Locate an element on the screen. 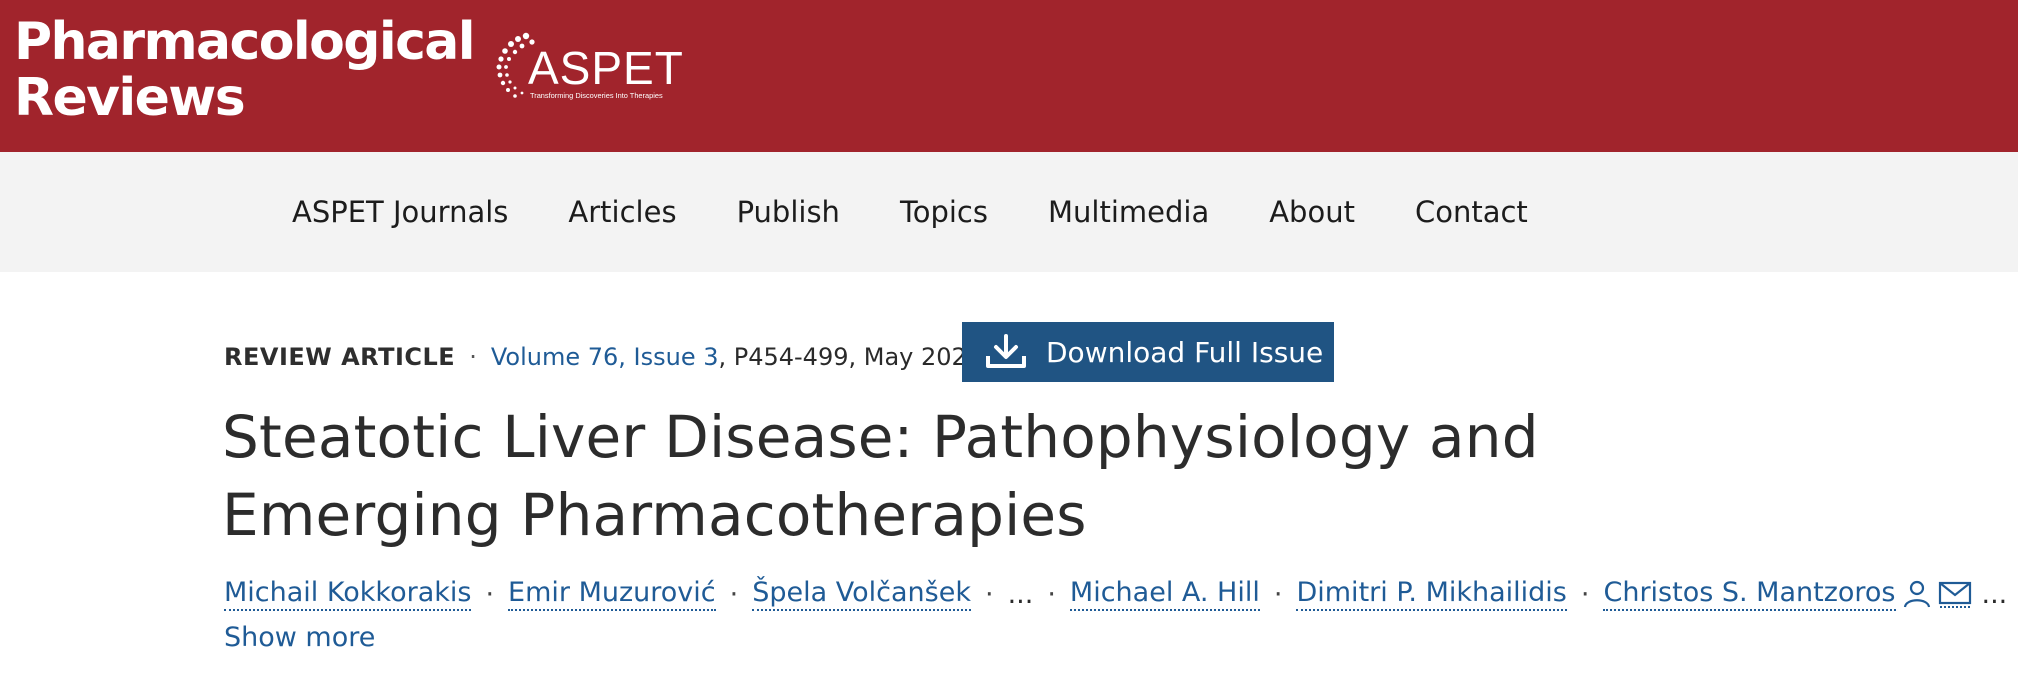  mail-icon is located at coordinates (1955, 594).